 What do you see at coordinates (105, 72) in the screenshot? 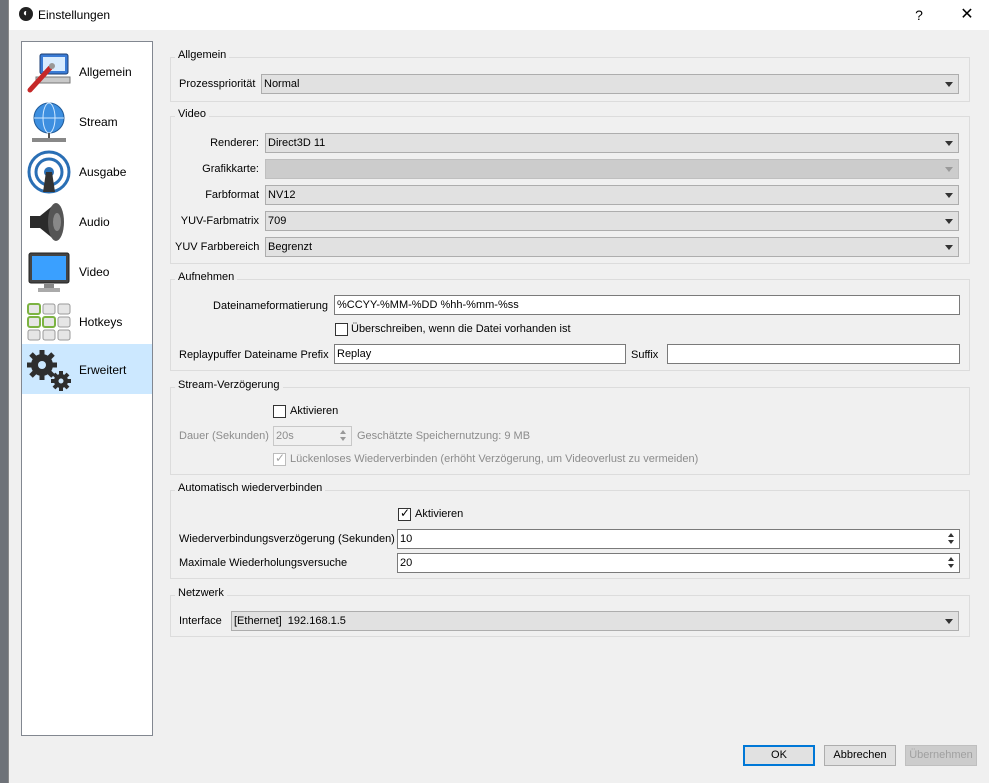
I see `sidebar-item-label: Allgemein` at bounding box center [105, 72].